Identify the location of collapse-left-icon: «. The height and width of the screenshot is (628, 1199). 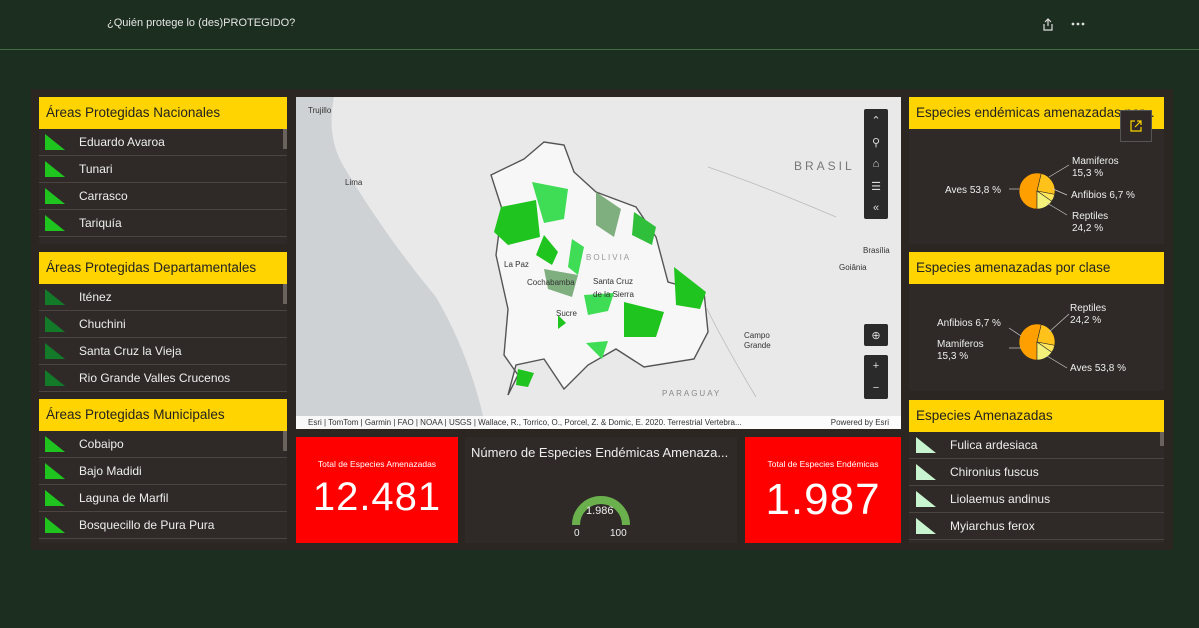
(876, 208).